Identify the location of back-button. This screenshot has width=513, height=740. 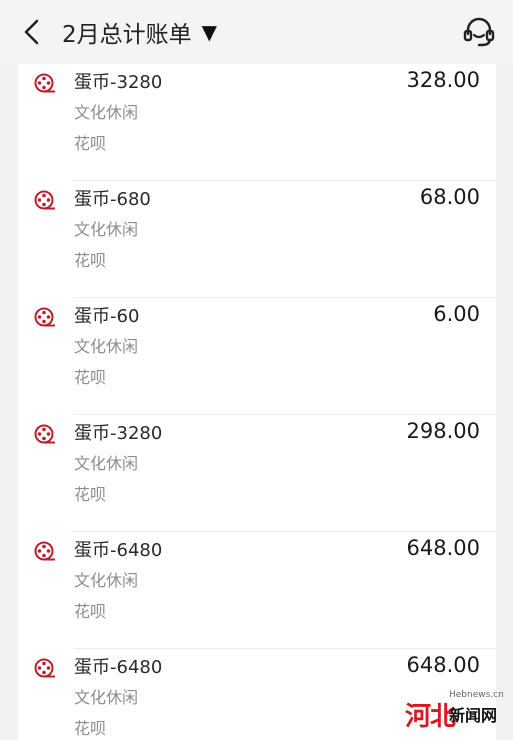
(32, 32).